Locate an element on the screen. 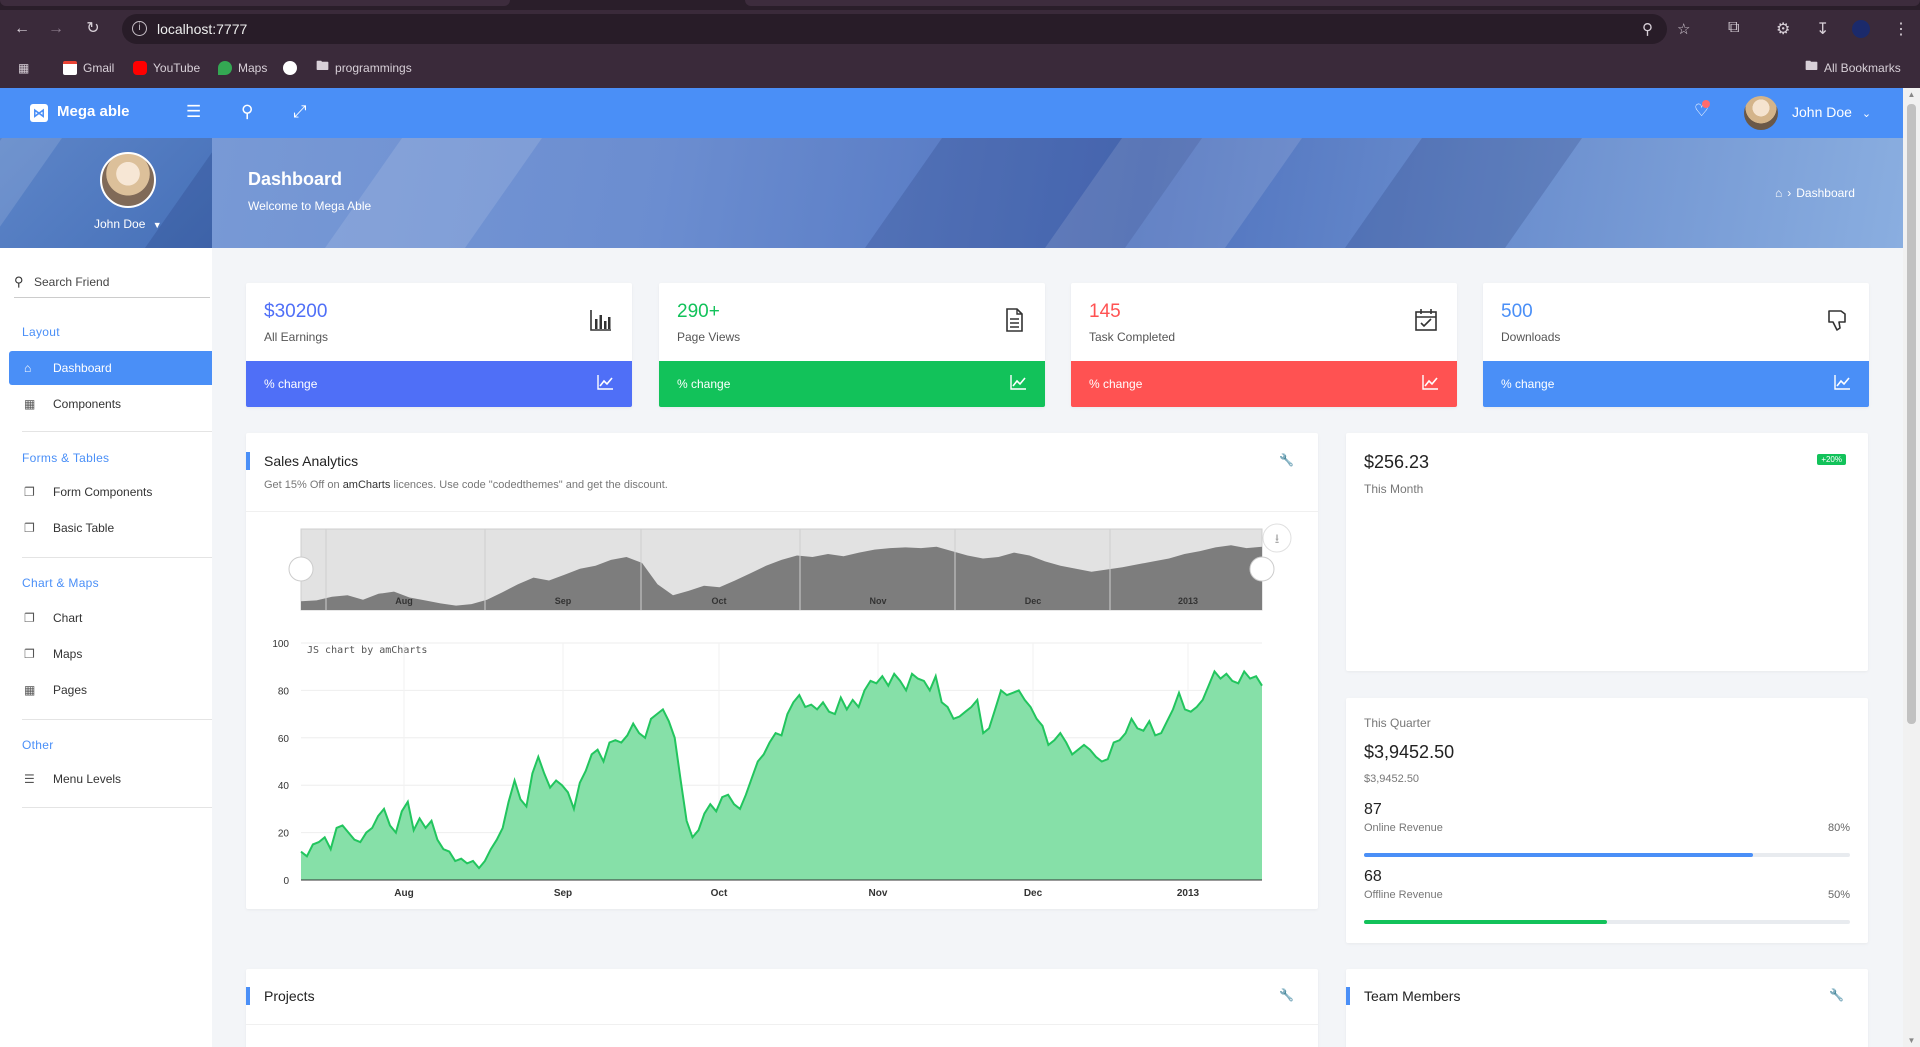 Image resolution: width=1920 pixels, height=1047 pixels. navigator-left-handle is located at coordinates (301, 569).